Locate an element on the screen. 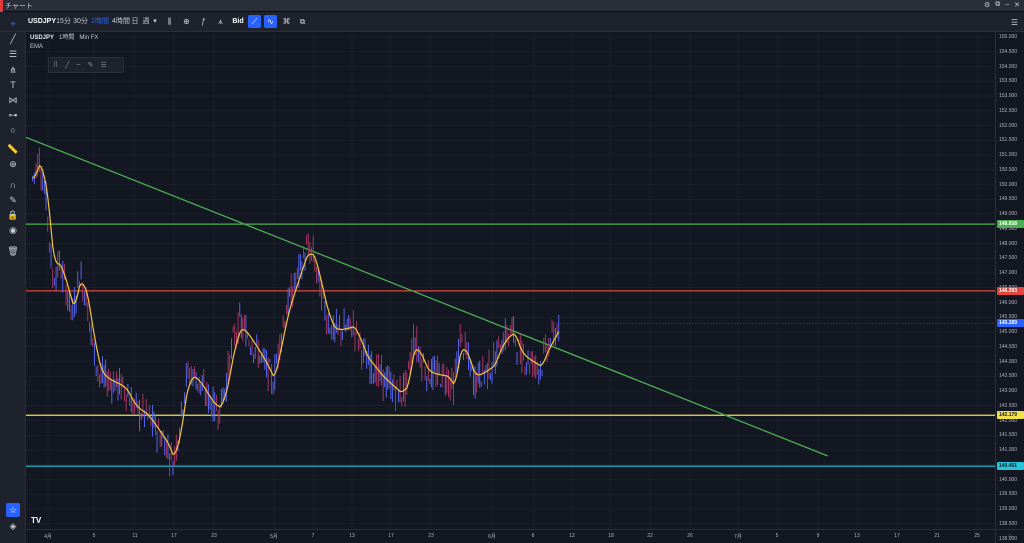  price-tick: 155.000 is located at coordinates (1008, 37).